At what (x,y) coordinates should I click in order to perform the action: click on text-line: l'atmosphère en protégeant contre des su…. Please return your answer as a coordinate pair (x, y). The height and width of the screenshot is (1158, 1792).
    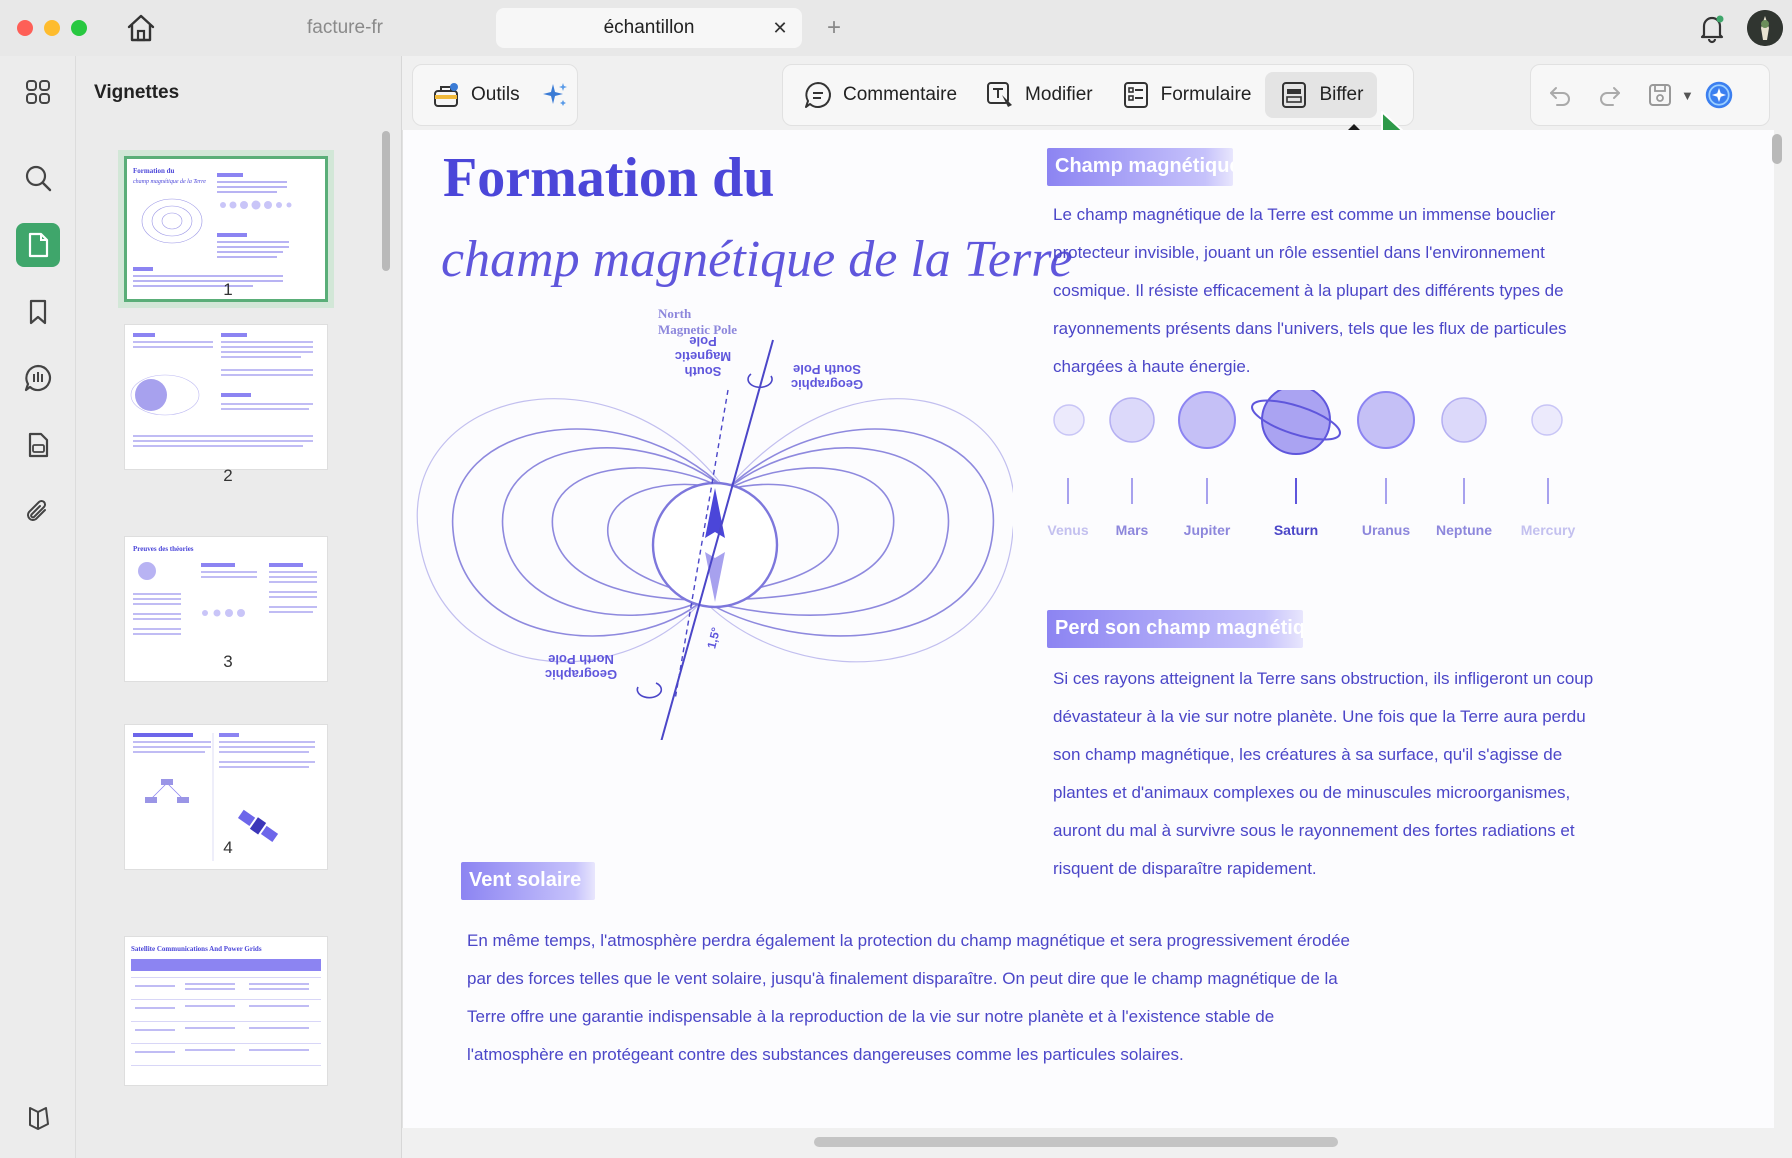
    Looking at the image, I should click on (825, 1054).